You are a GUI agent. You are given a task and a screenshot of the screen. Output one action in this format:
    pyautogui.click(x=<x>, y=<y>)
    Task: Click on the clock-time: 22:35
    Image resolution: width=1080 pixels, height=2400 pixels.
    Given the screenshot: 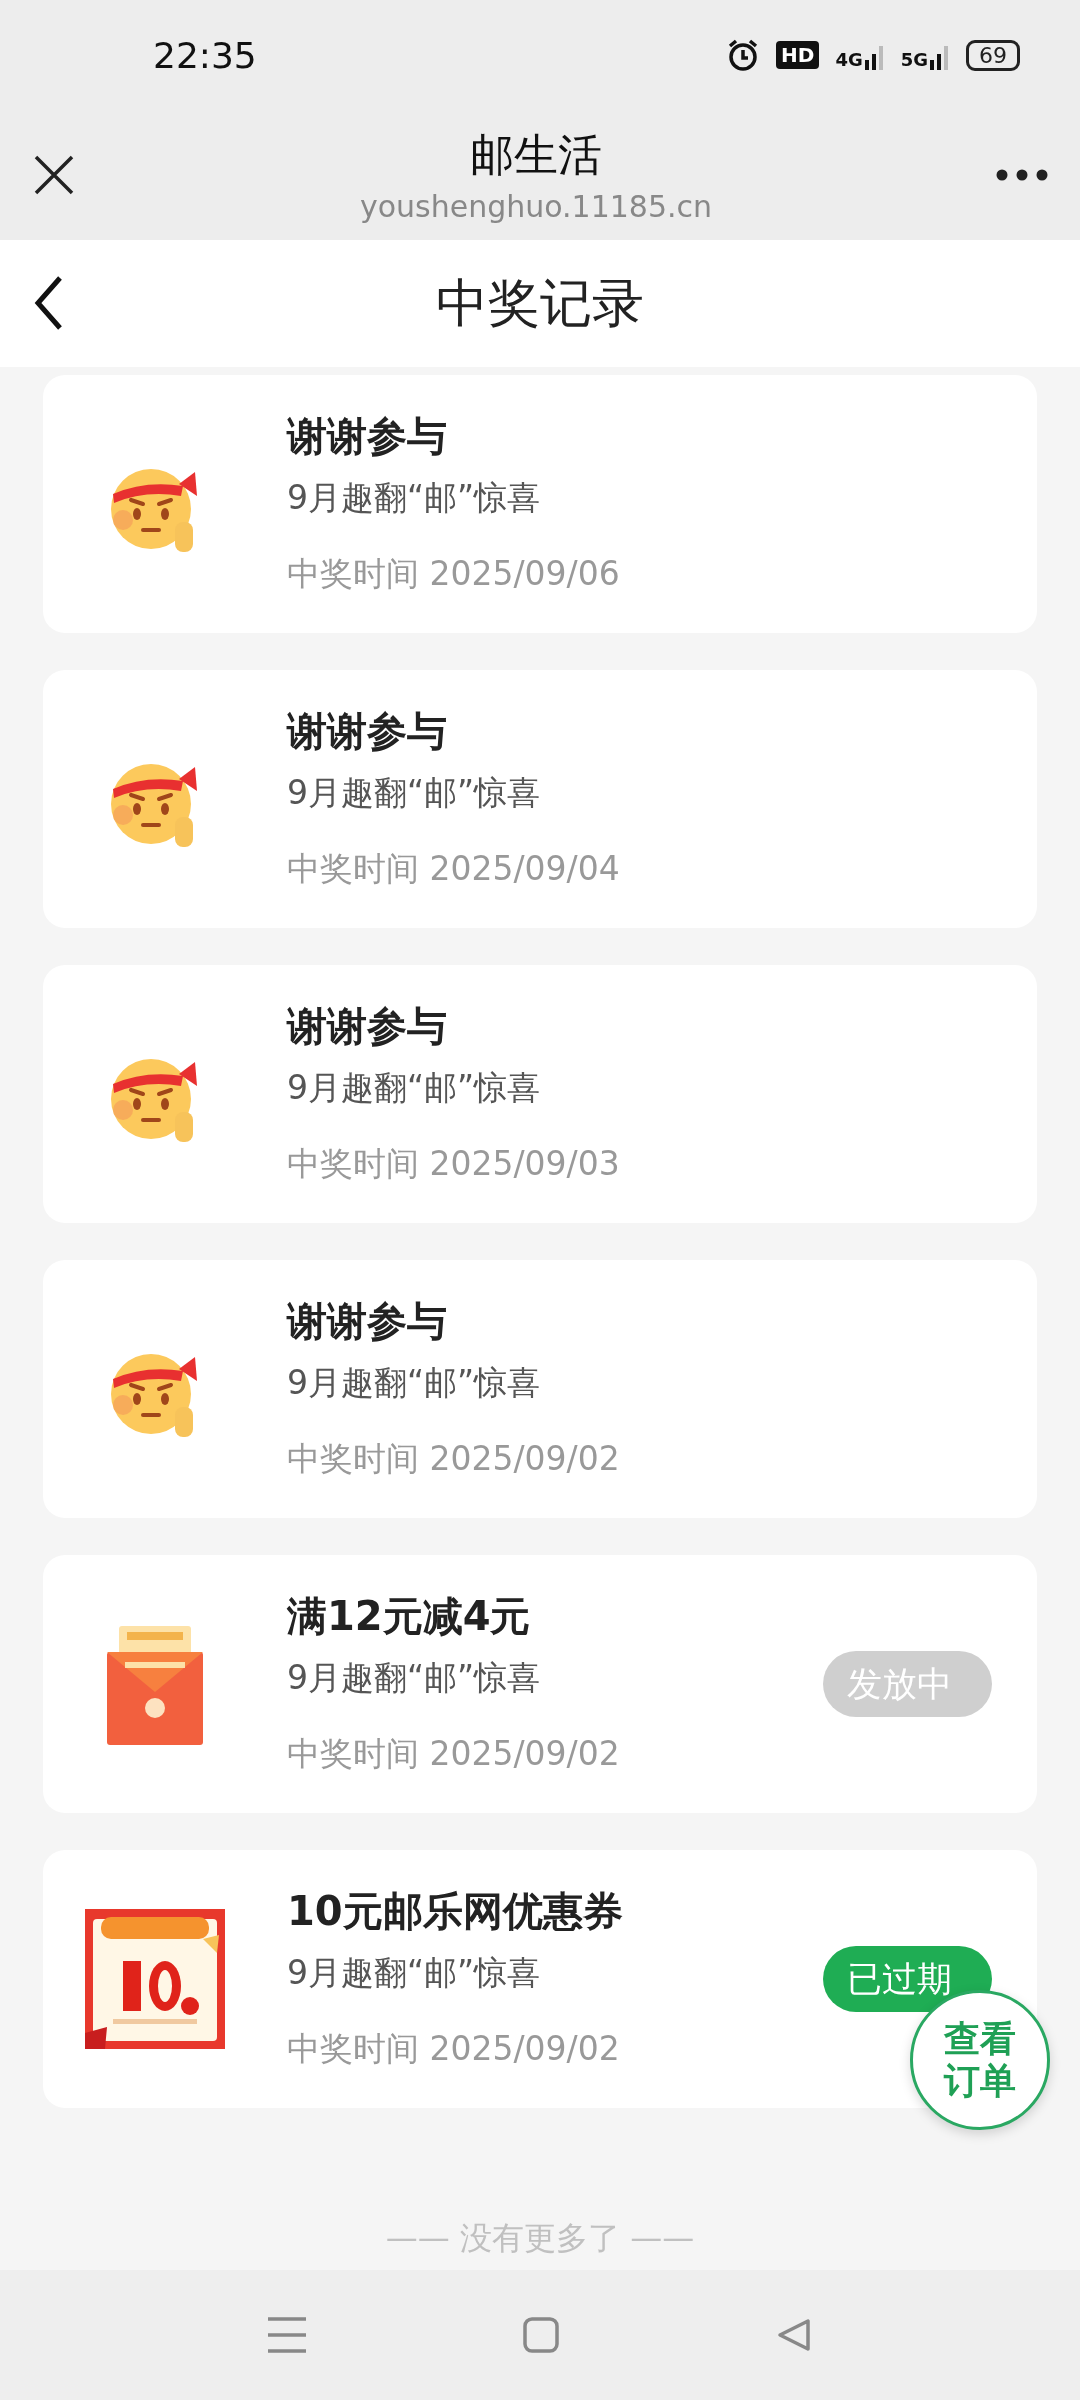 What is the action you would take?
    pyautogui.click(x=205, y=55)
    